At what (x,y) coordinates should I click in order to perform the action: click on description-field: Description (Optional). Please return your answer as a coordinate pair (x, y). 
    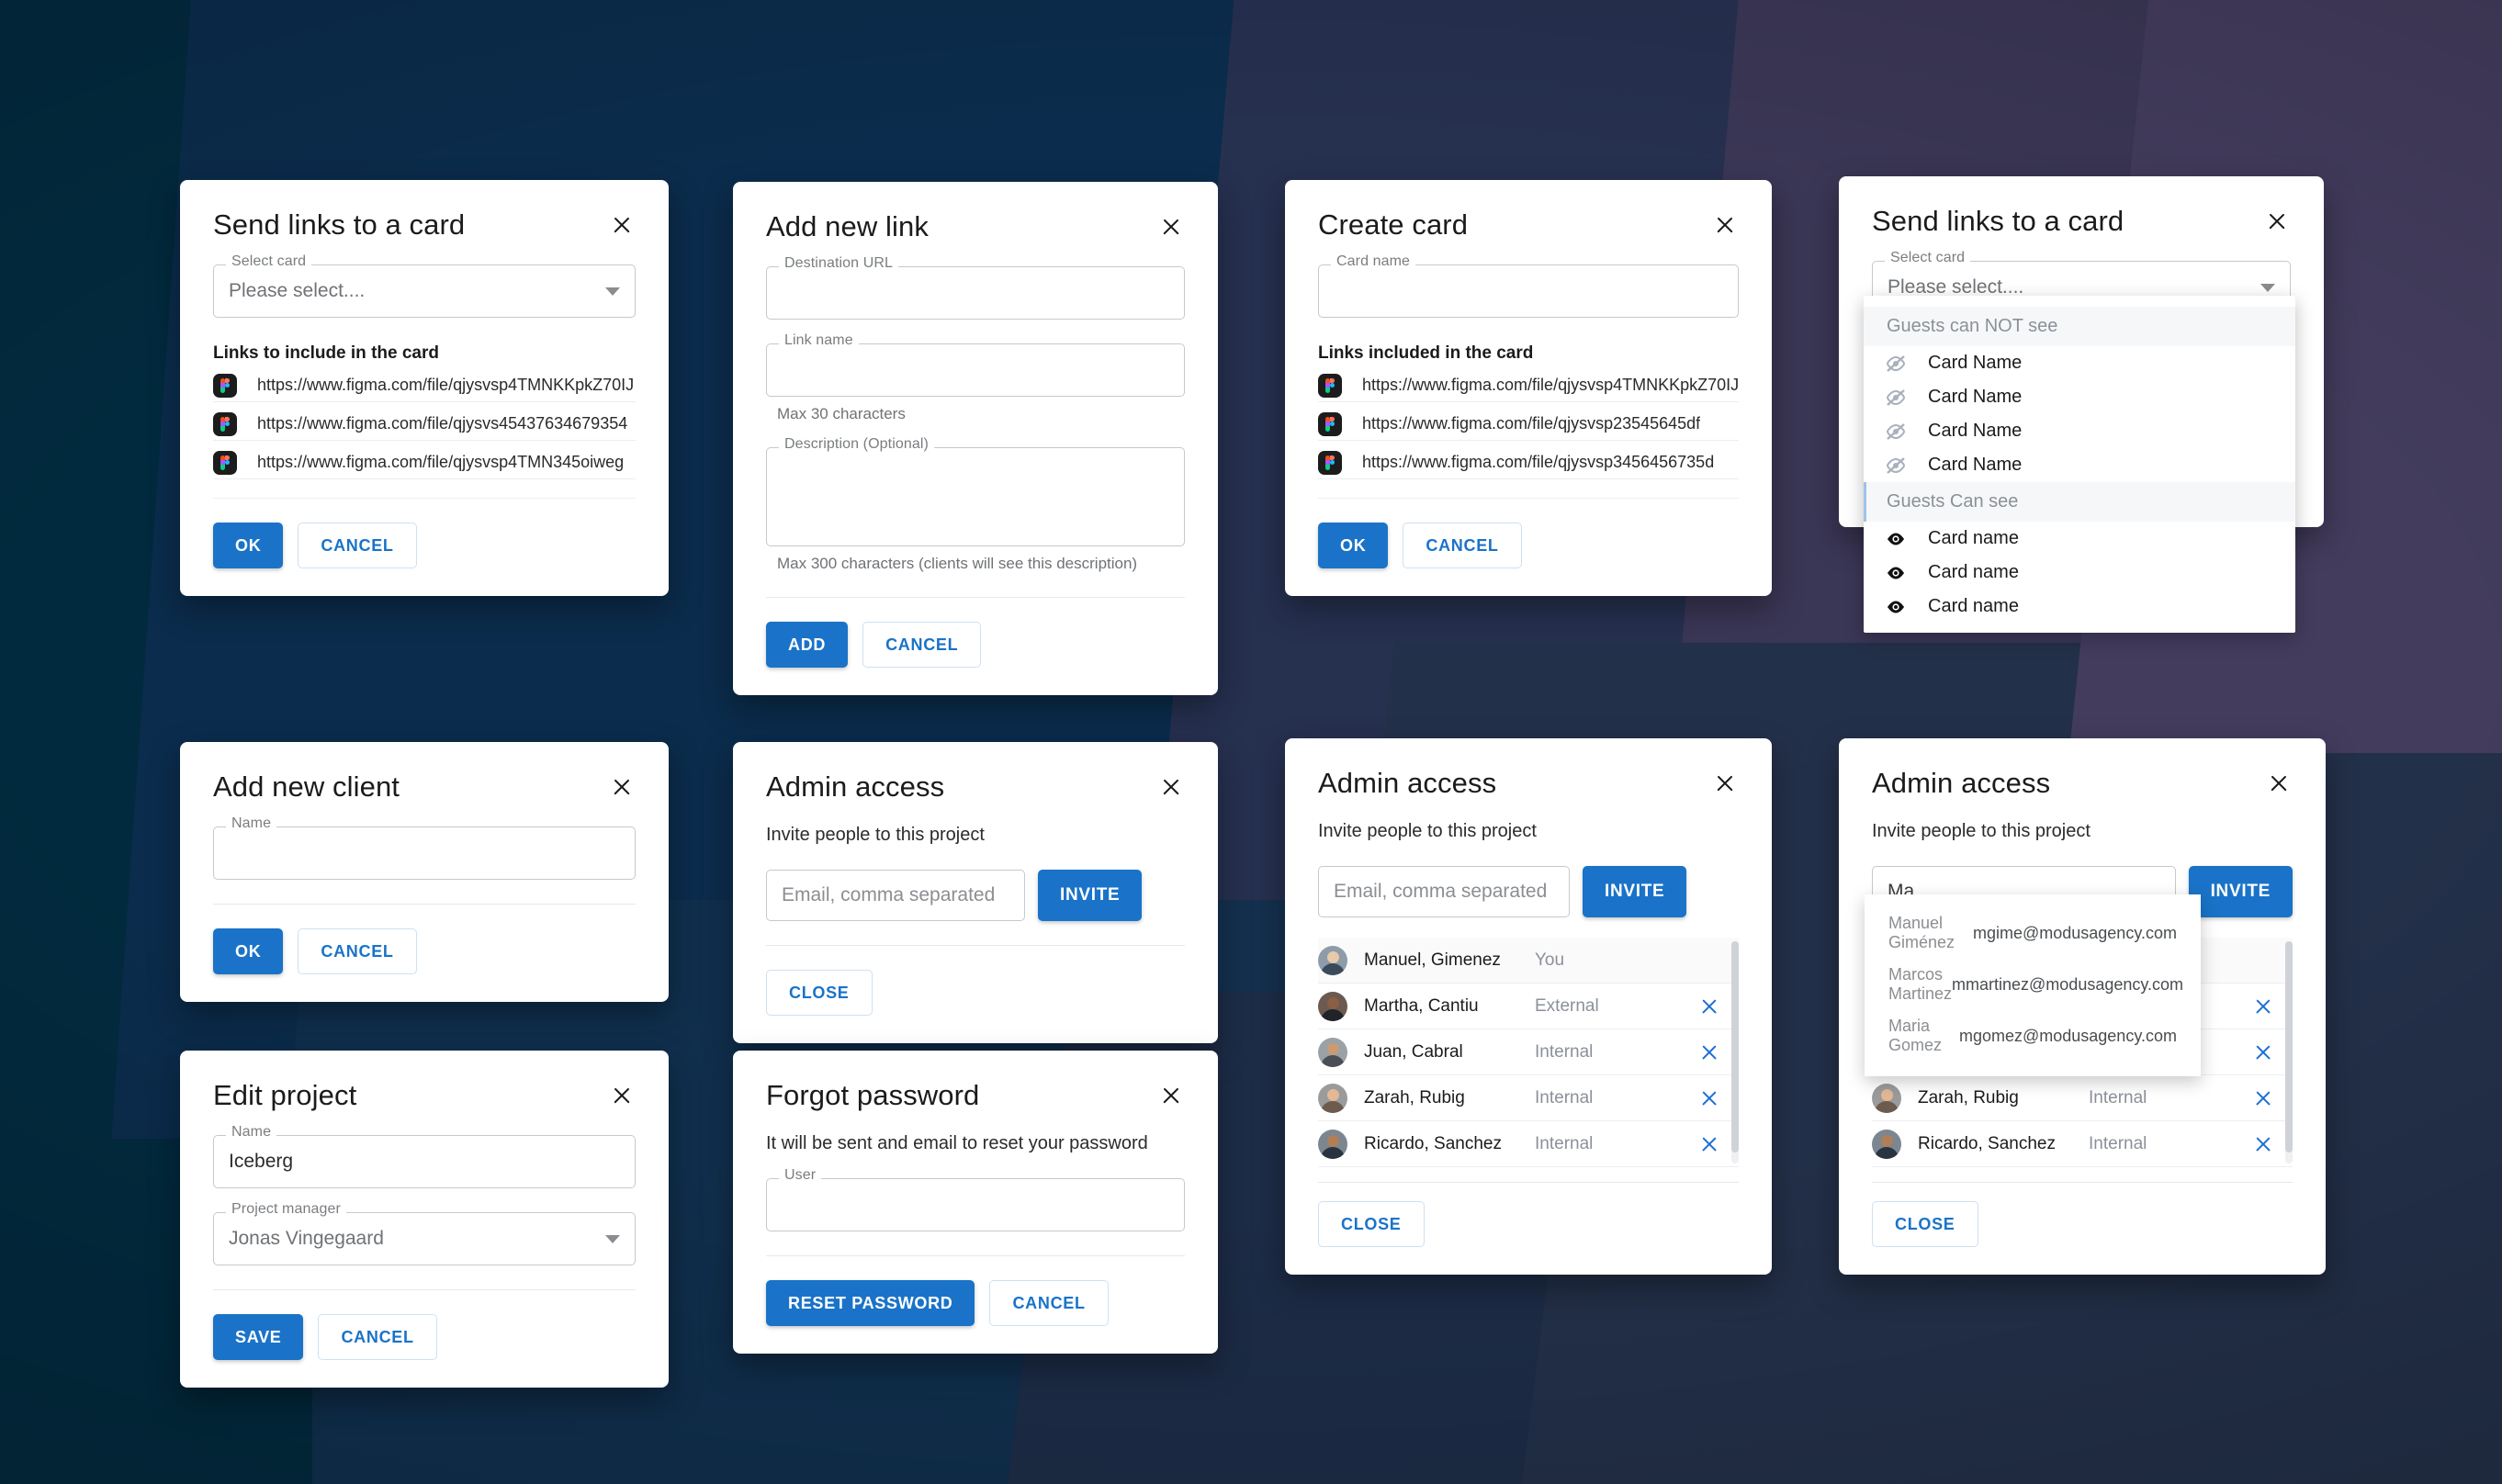
    Looking at the image, I should click on (975, 492).